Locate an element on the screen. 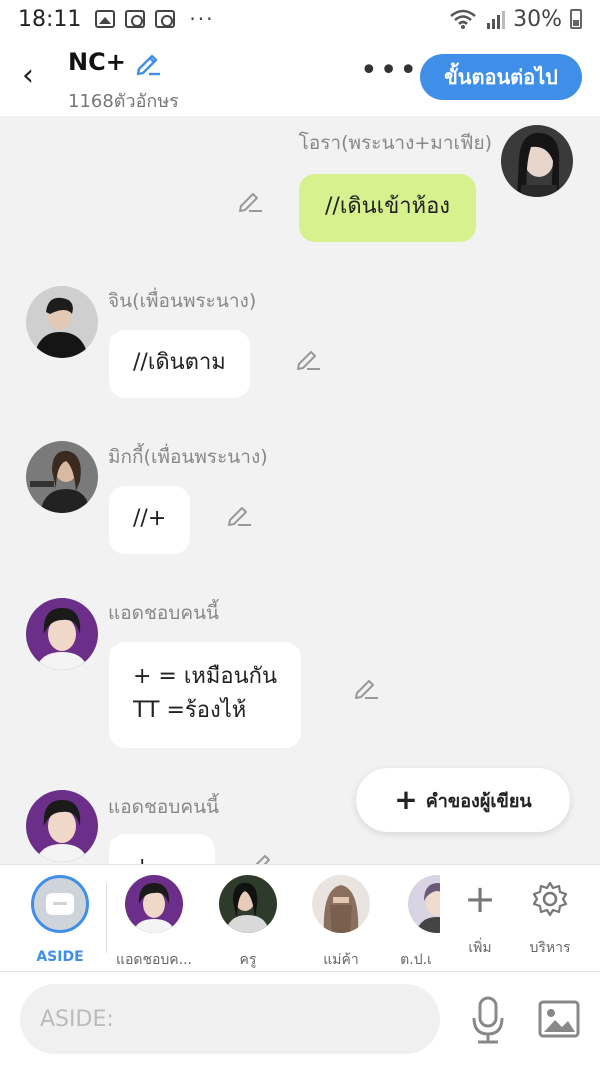  more-options-icon: ••• is located at coordinates (388, 73).